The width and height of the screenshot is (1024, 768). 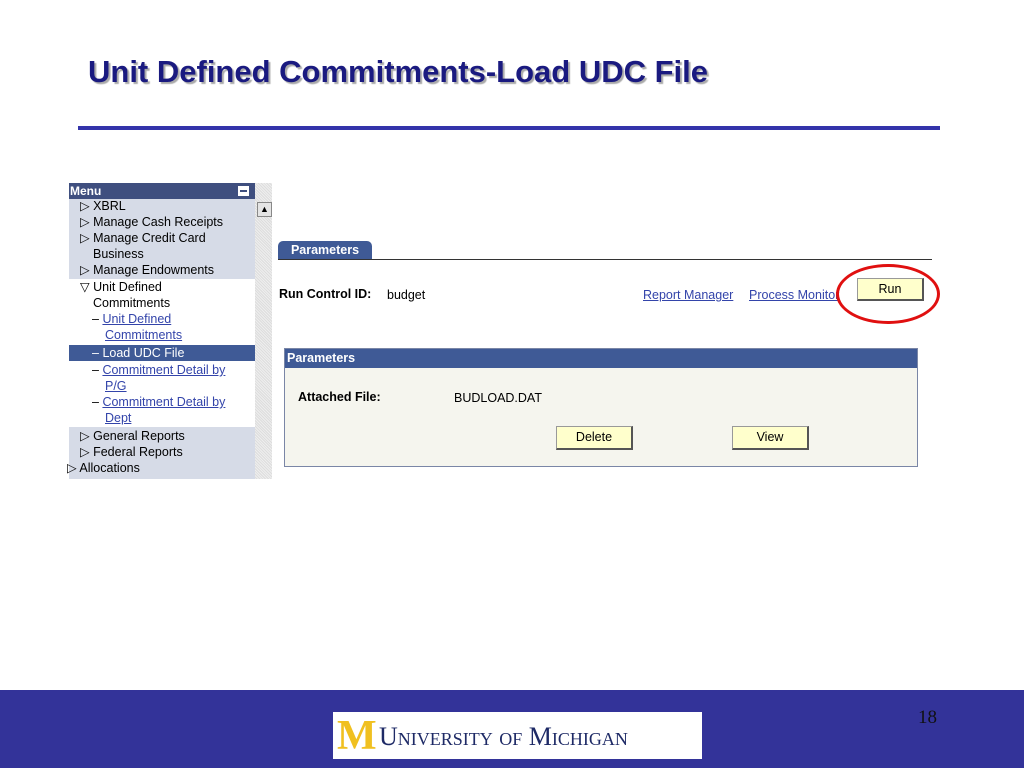 I want to click on menu-item-endowments: ▷ Manage Endowments, so click(x=147, y=270).